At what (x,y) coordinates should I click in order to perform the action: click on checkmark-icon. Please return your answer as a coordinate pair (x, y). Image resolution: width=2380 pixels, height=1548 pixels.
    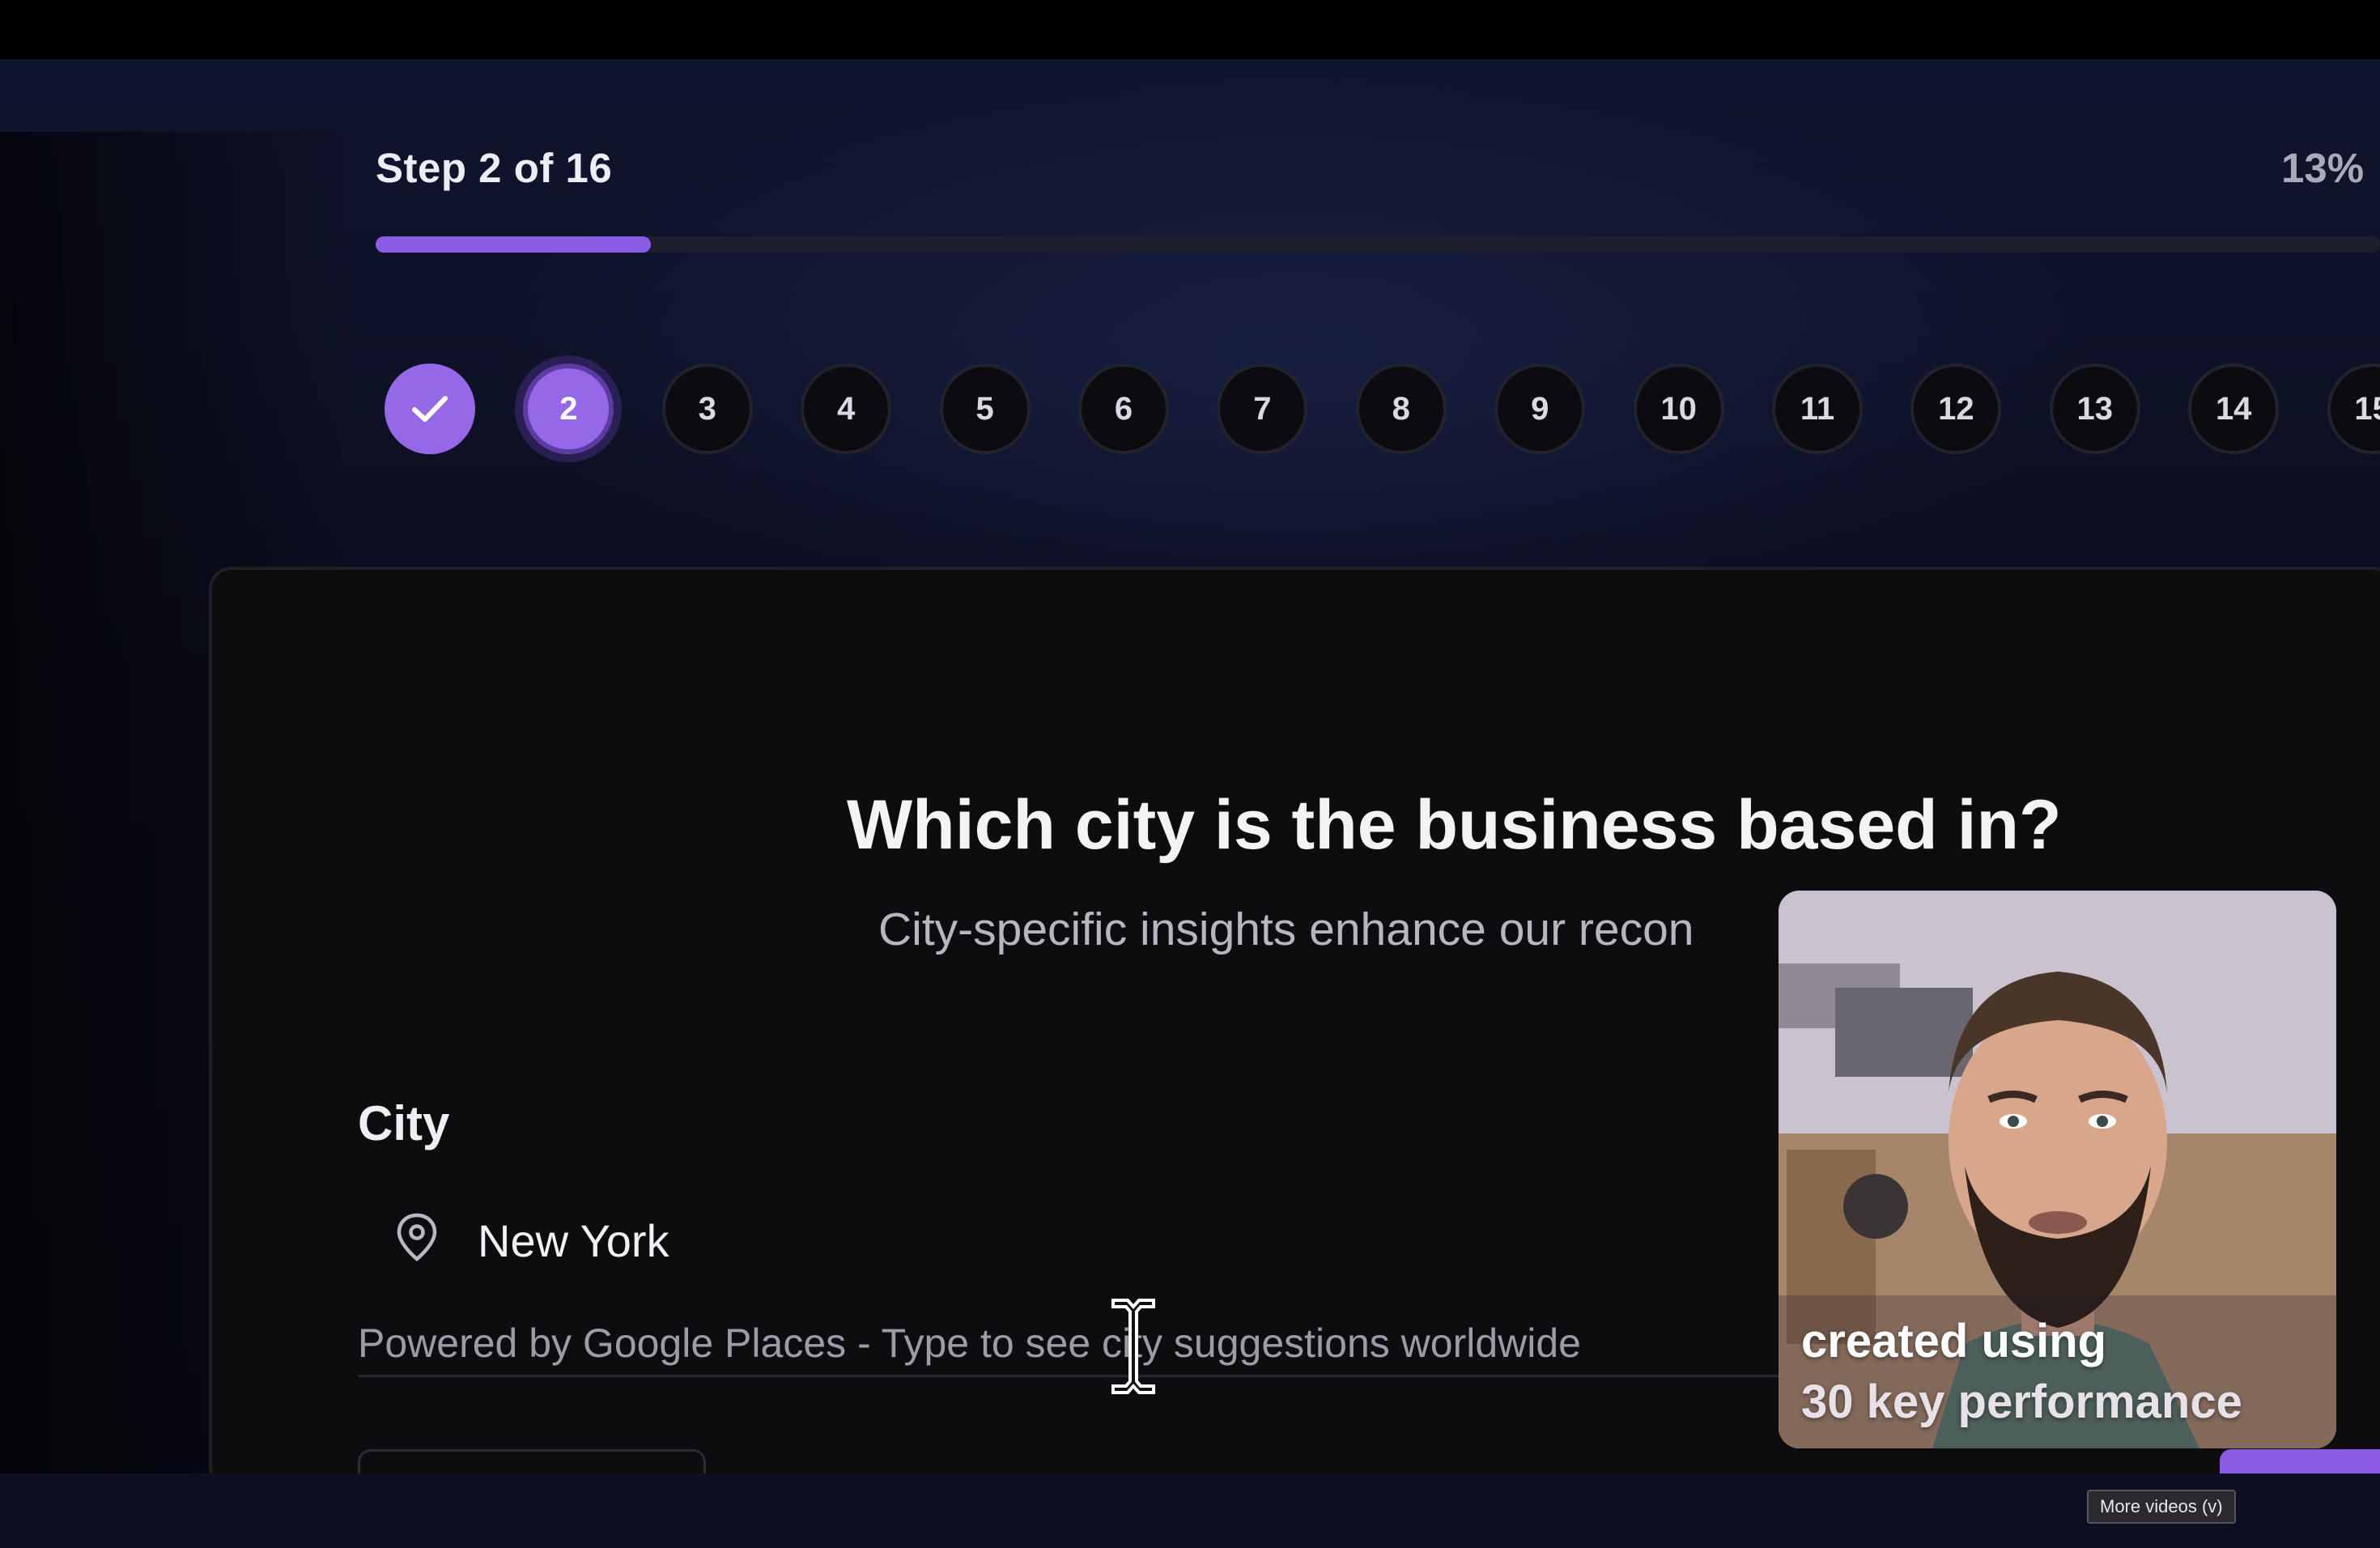
    Looking at the image, I should click on (430, 409).